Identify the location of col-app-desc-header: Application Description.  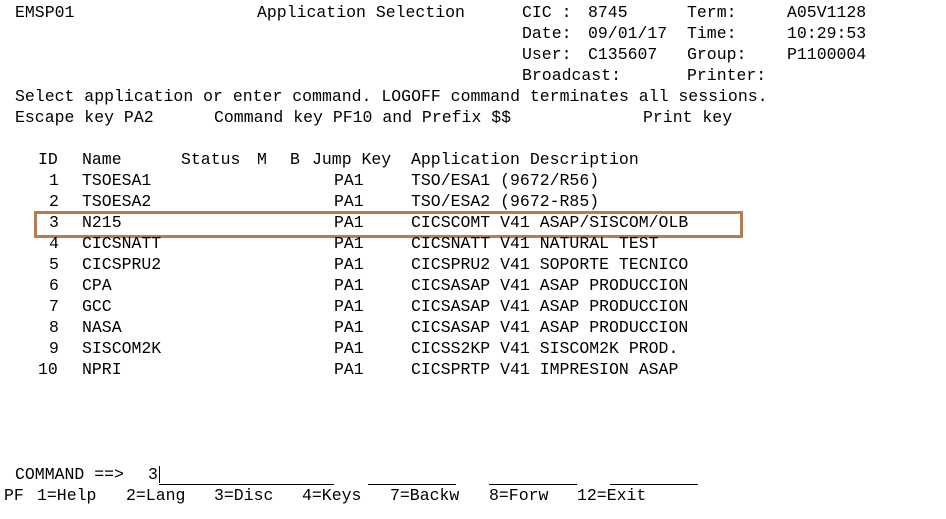
(525, 159).